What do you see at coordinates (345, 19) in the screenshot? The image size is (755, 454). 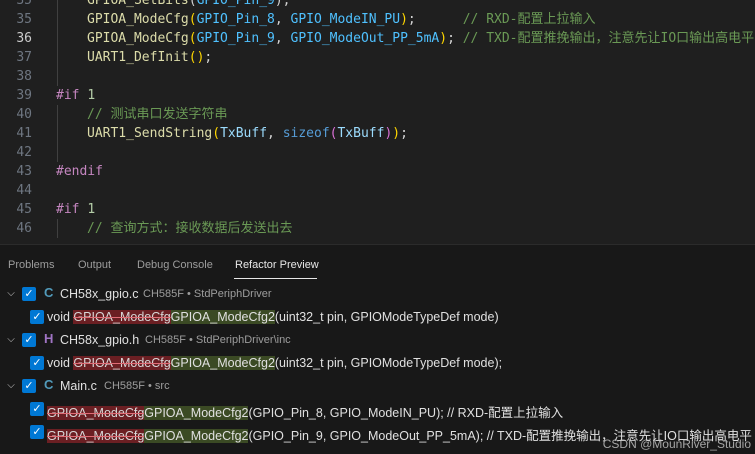 I see `code-token: GPIO_ModeIN_PU` at bounding box center [345, 19].